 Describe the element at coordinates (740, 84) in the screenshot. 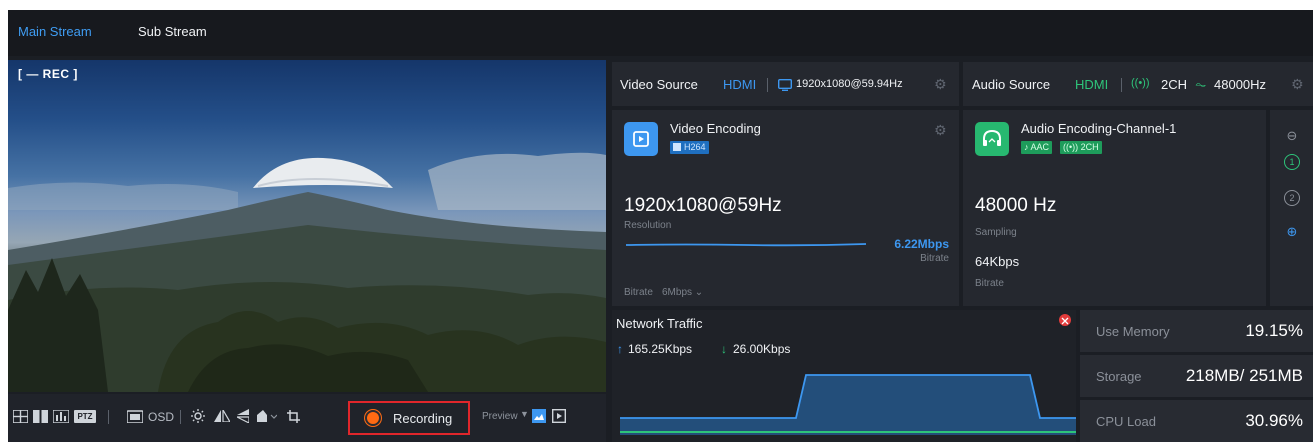

I see `video-source-interface: HDMI` at that location.